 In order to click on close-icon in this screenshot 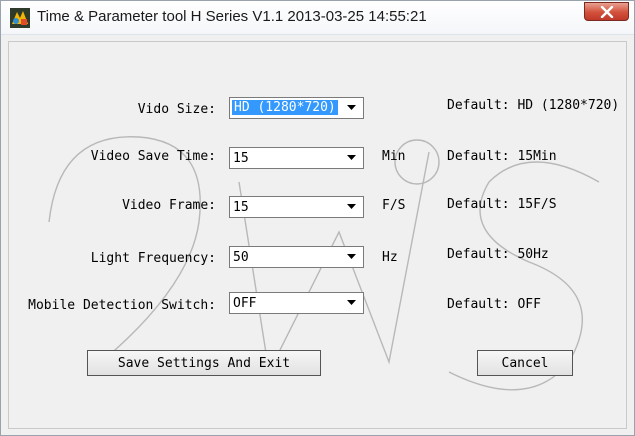, I will do `click(607, 12)`.